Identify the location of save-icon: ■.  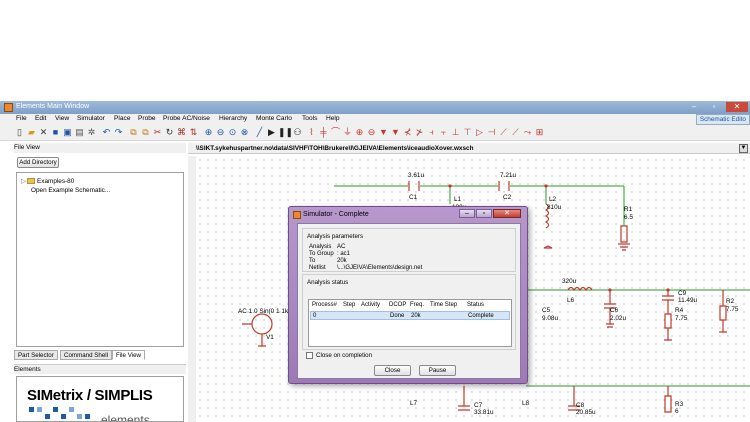
(55, 132).